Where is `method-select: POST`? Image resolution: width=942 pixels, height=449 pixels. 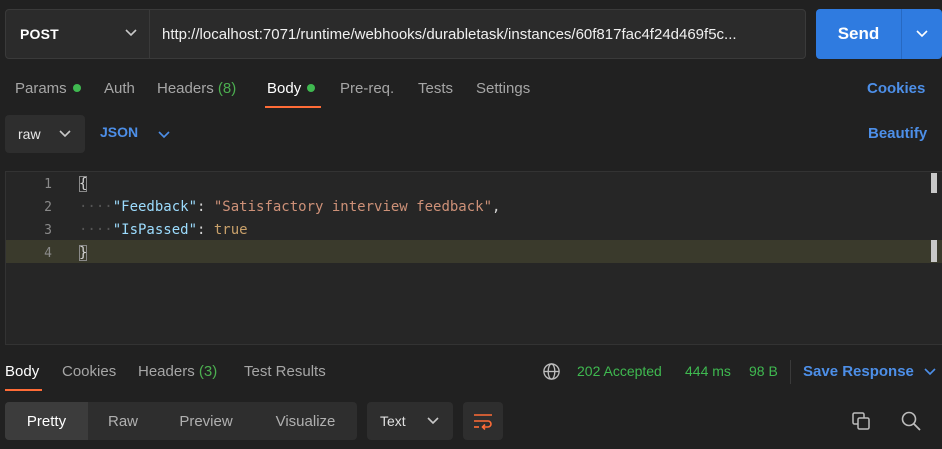
method-select: POST is located at coordinates (78, 34).